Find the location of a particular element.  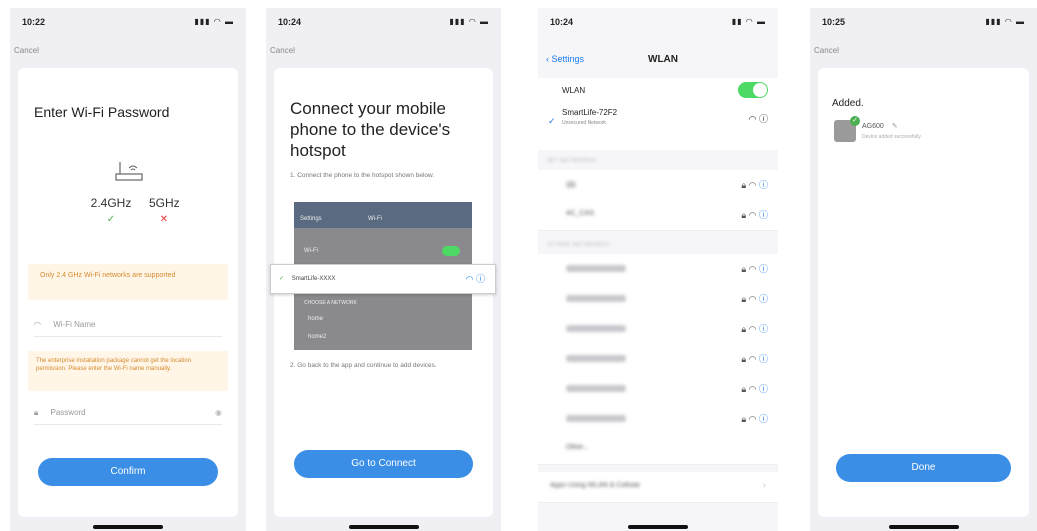

status-bar: 10:25 ▮▮▮ ◠ ▬ is located at coordinates (923, 19).